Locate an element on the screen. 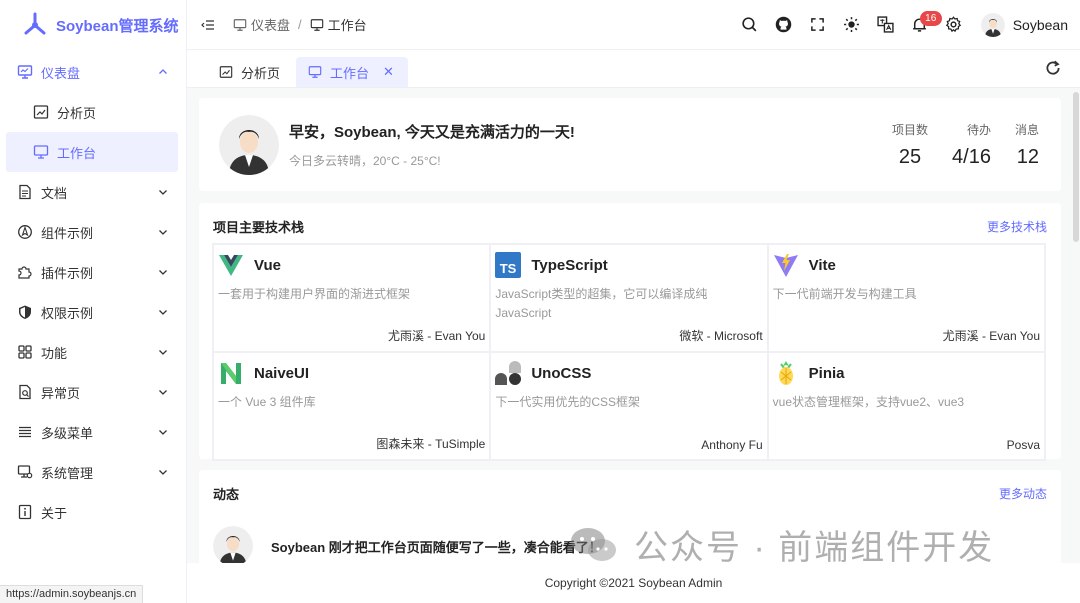  tech-card-pinia: Pinia vue状态管理框架，支持vue2、vue3 Posva is located at coordinates (906, 406).